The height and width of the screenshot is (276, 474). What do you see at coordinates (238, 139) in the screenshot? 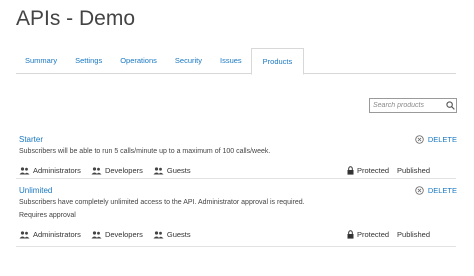
I see `product-name-link: Starter` at bounding box center [238, 139].